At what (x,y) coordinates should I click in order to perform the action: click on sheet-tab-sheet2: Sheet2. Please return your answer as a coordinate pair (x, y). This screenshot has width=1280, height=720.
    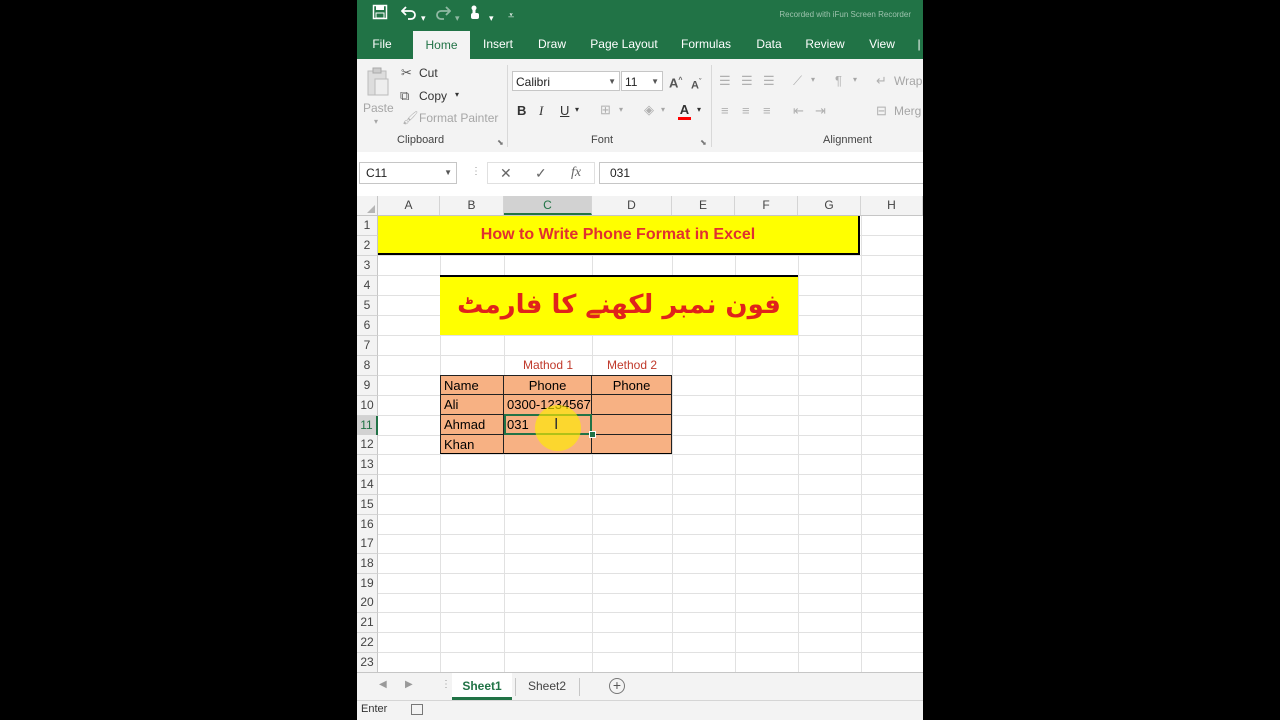
    Looking at the image, I should click on (547, 686).